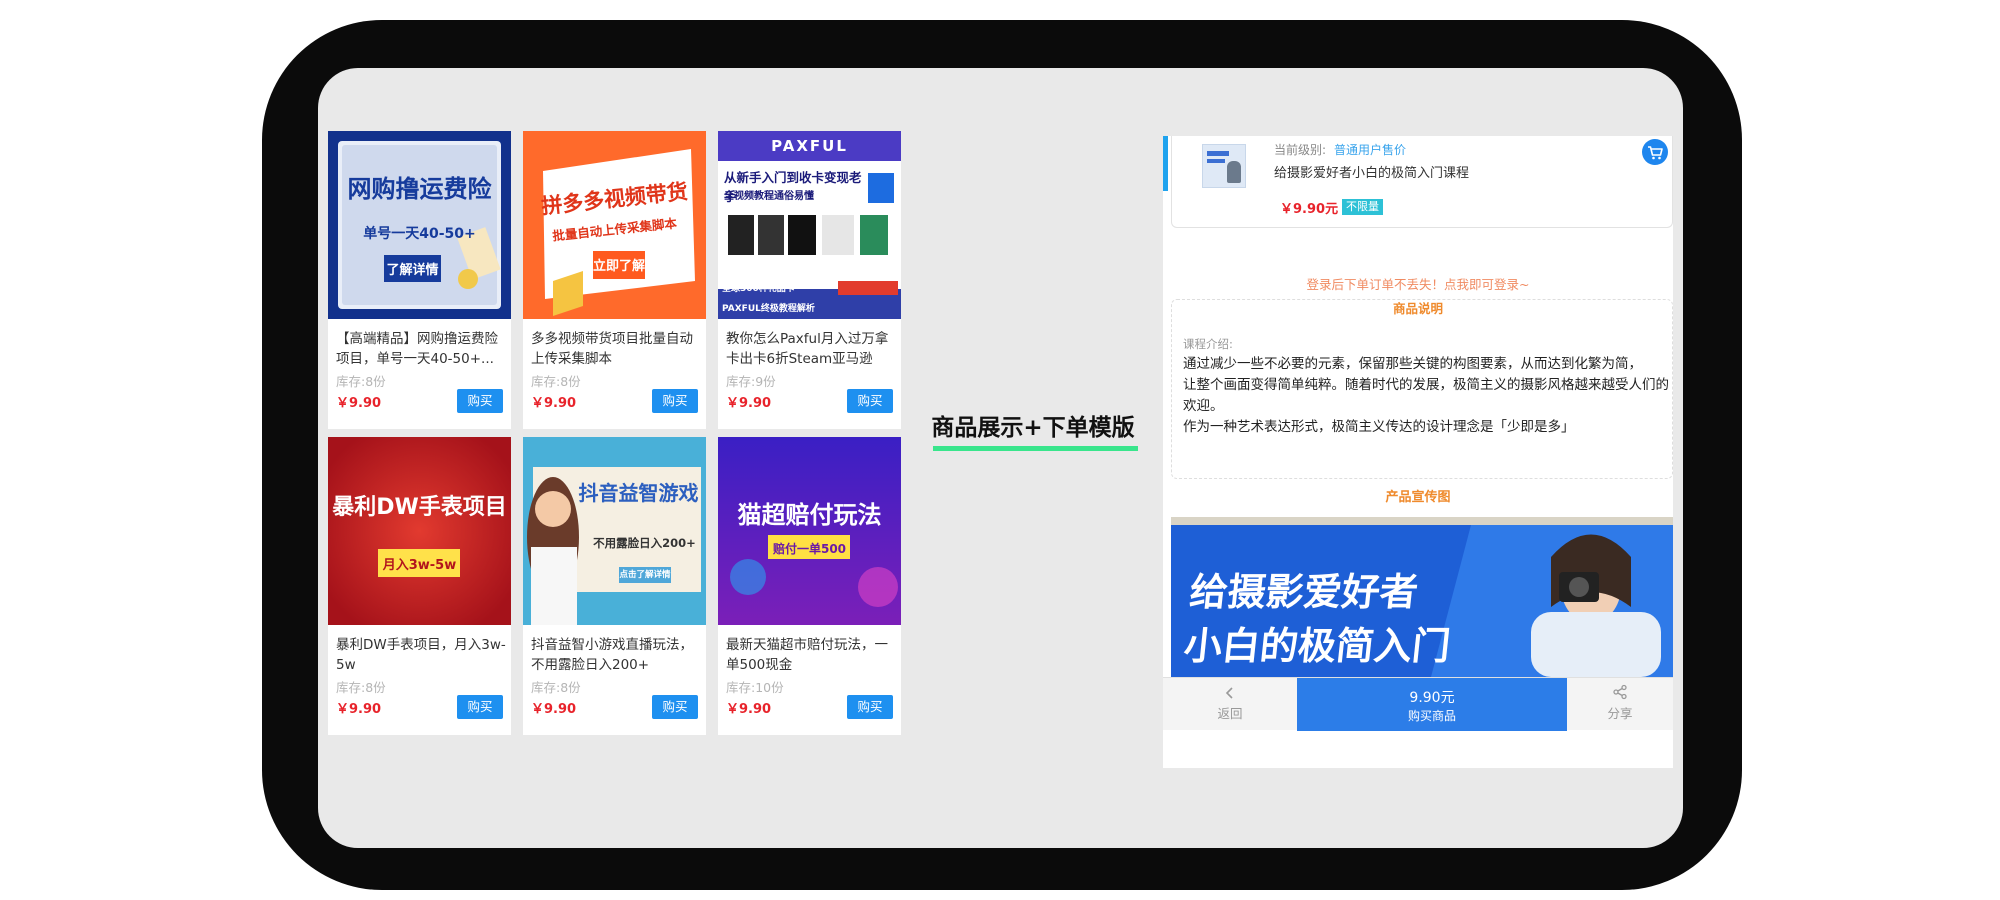 The width and height of the screenshot is (2000, 900). I want to click on product-title: 多多视频带货项目批量自动上传采集脚本, so click(616, 349).